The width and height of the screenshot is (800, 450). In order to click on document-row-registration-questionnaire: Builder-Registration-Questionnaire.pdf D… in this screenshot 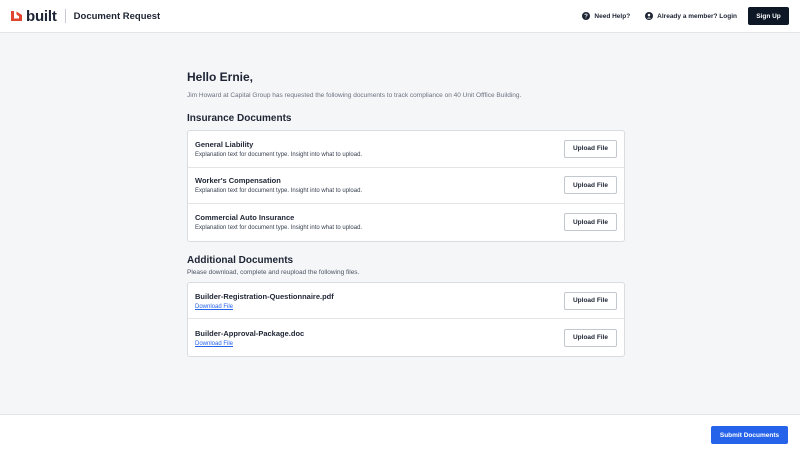, I will do `click(406, 301)`.